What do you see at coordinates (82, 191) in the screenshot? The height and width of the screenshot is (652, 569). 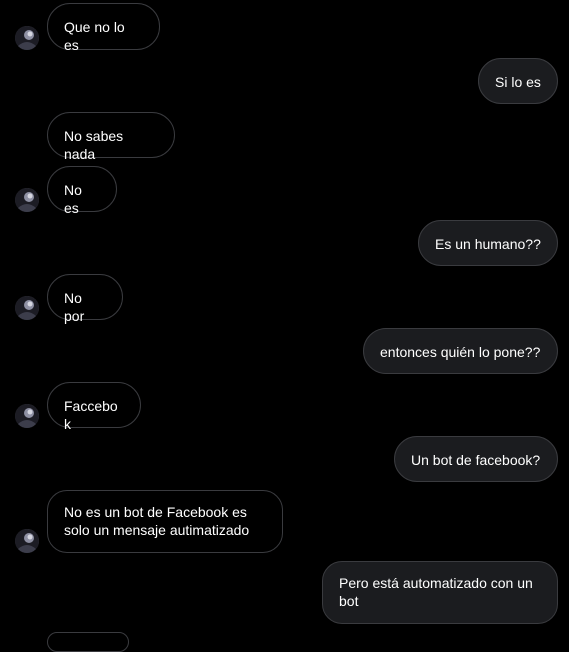 I see `incoming-message: No es` at bounding box center [82, 191].